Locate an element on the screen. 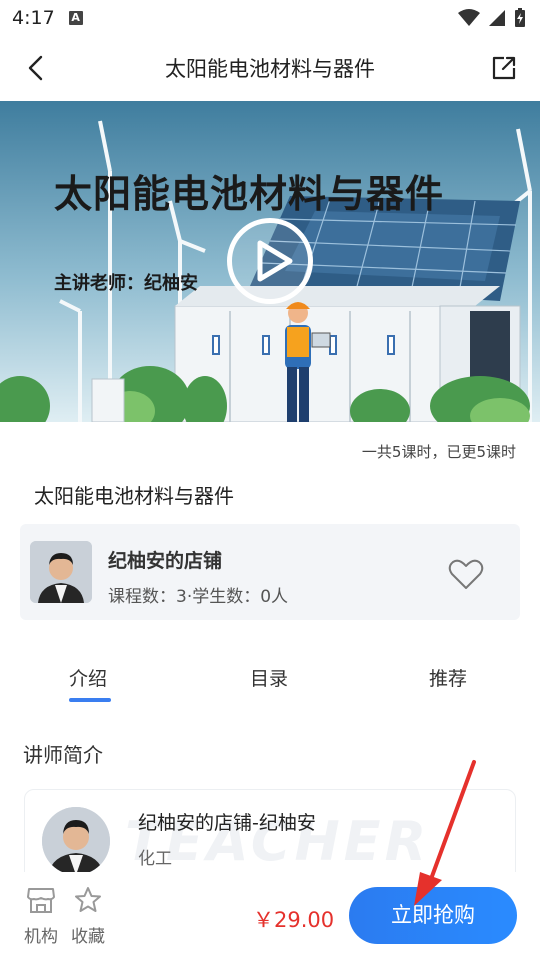 This screenshot has height=960, width=540. share-icon is located at coordinates (504, 68).